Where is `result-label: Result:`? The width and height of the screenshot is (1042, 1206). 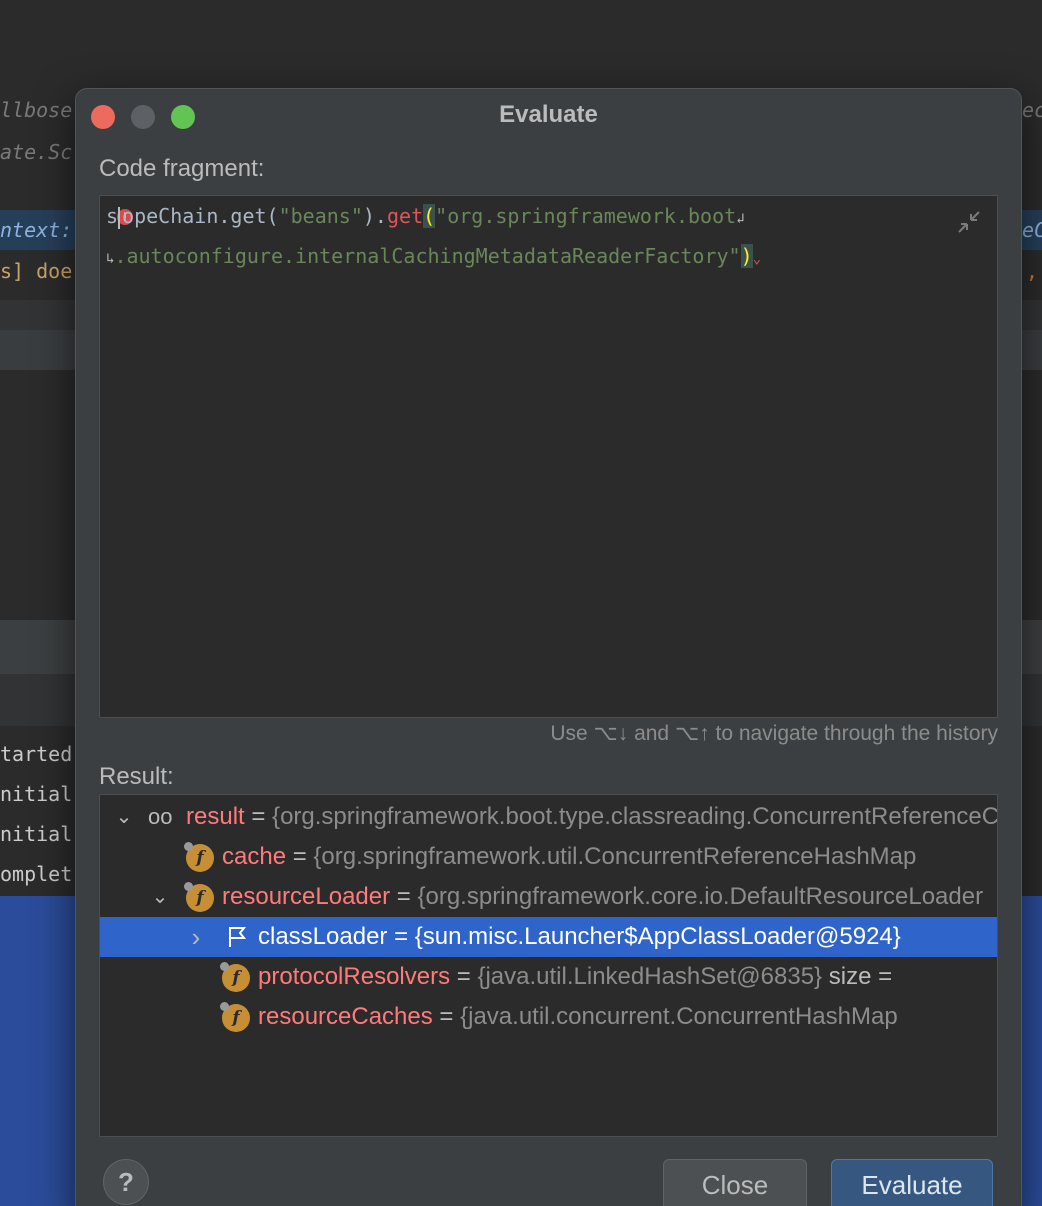 result-label: Result: is located at coordinates (136, 776).